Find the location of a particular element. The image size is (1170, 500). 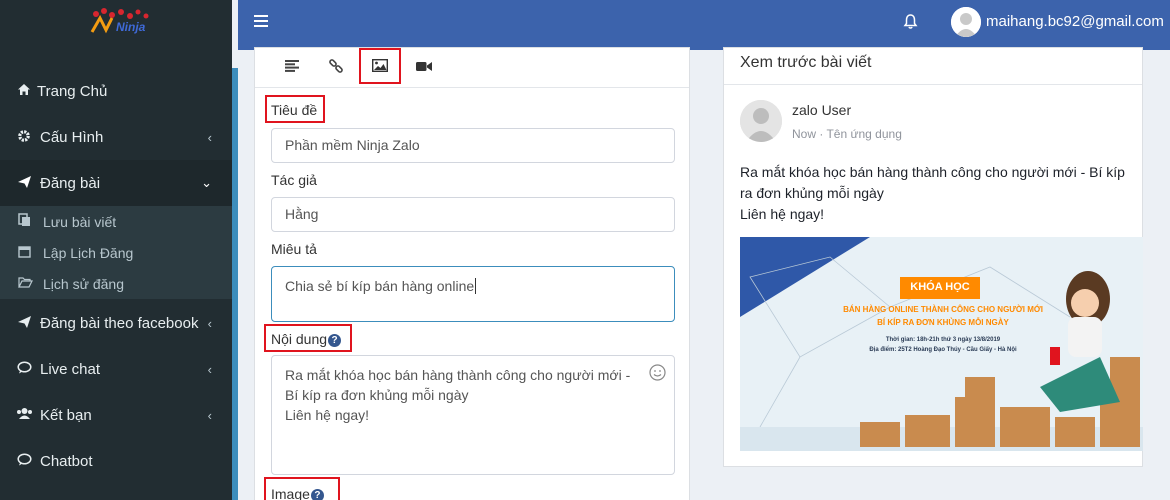

title-input: Phần mềm Ninja Zalo is located at coordinates (473, 145).